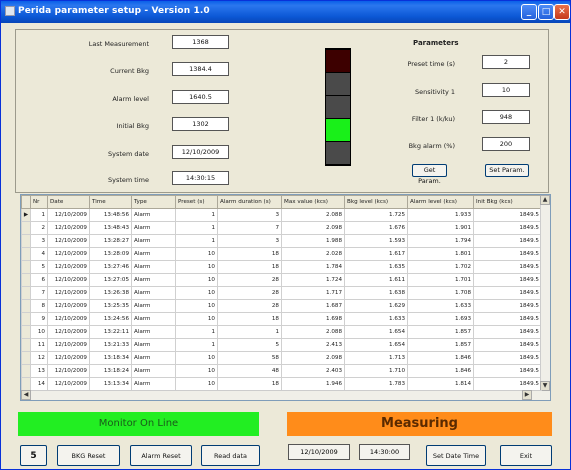  What do you see at coordinates (281, 395) in the screenshot?
I see `horizontal-scrollbar: ◀ ▶` at bounding box center [281, 395].